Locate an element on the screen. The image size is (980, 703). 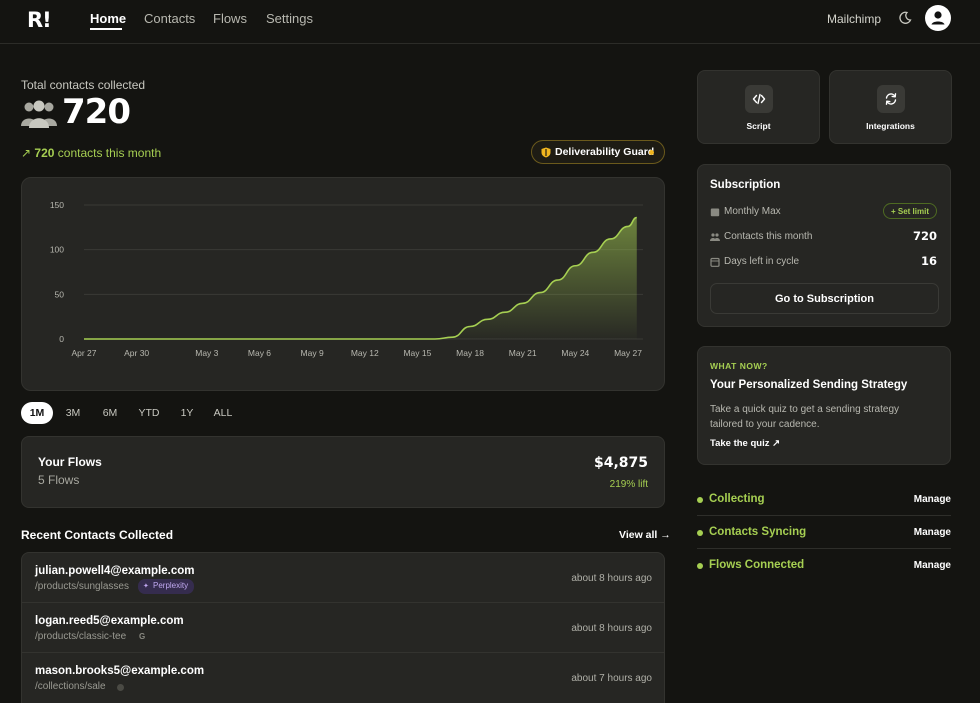
contact-path: /products/classic-tee is located at coordinates (81, 636).